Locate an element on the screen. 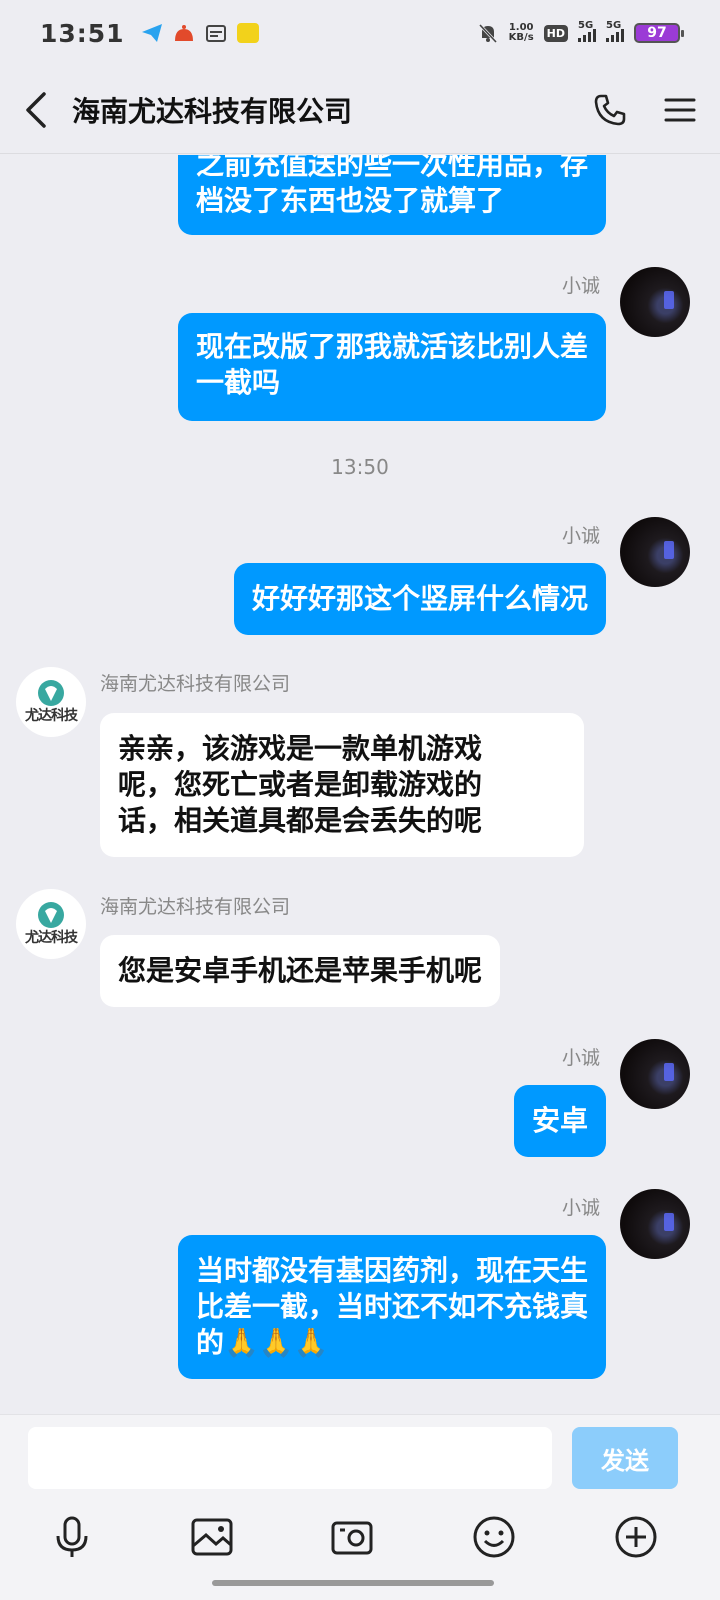 This screenshot has width=720, height=1600. message-text: 好好好那这个竖屏什么情况 is located at coordinates (419, 598).